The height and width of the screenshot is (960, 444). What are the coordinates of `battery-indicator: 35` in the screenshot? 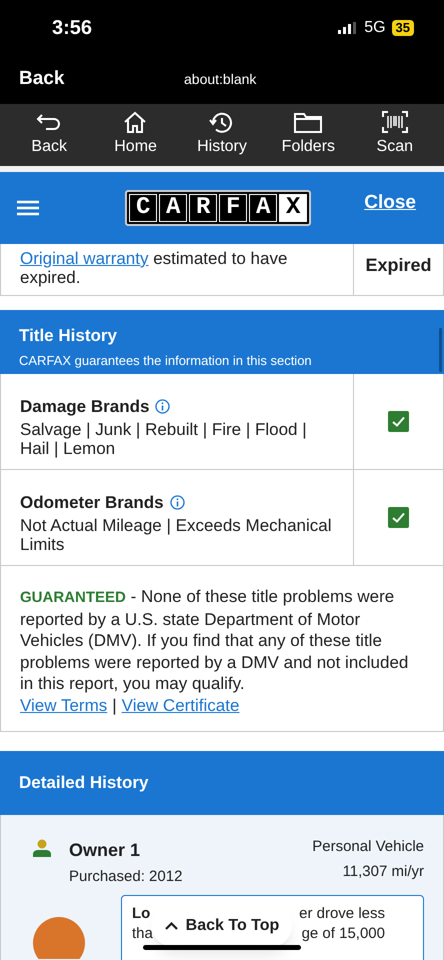 It's located at (403, 28).